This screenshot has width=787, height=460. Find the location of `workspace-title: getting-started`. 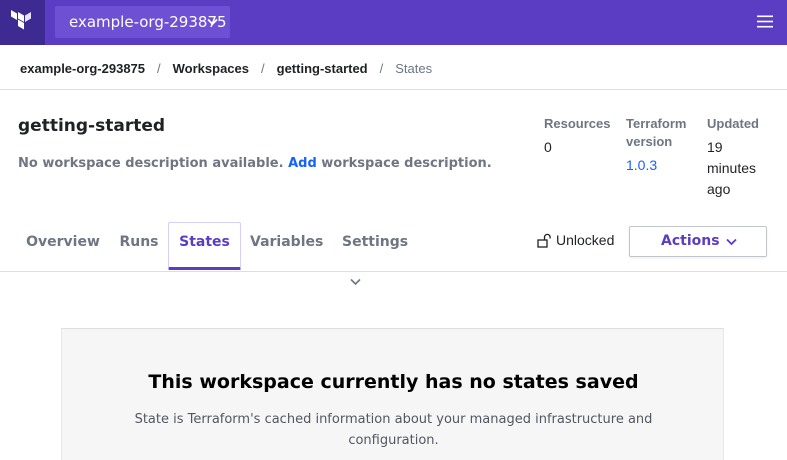

workspace-title: getting-started is located at coordinates (92, 126).